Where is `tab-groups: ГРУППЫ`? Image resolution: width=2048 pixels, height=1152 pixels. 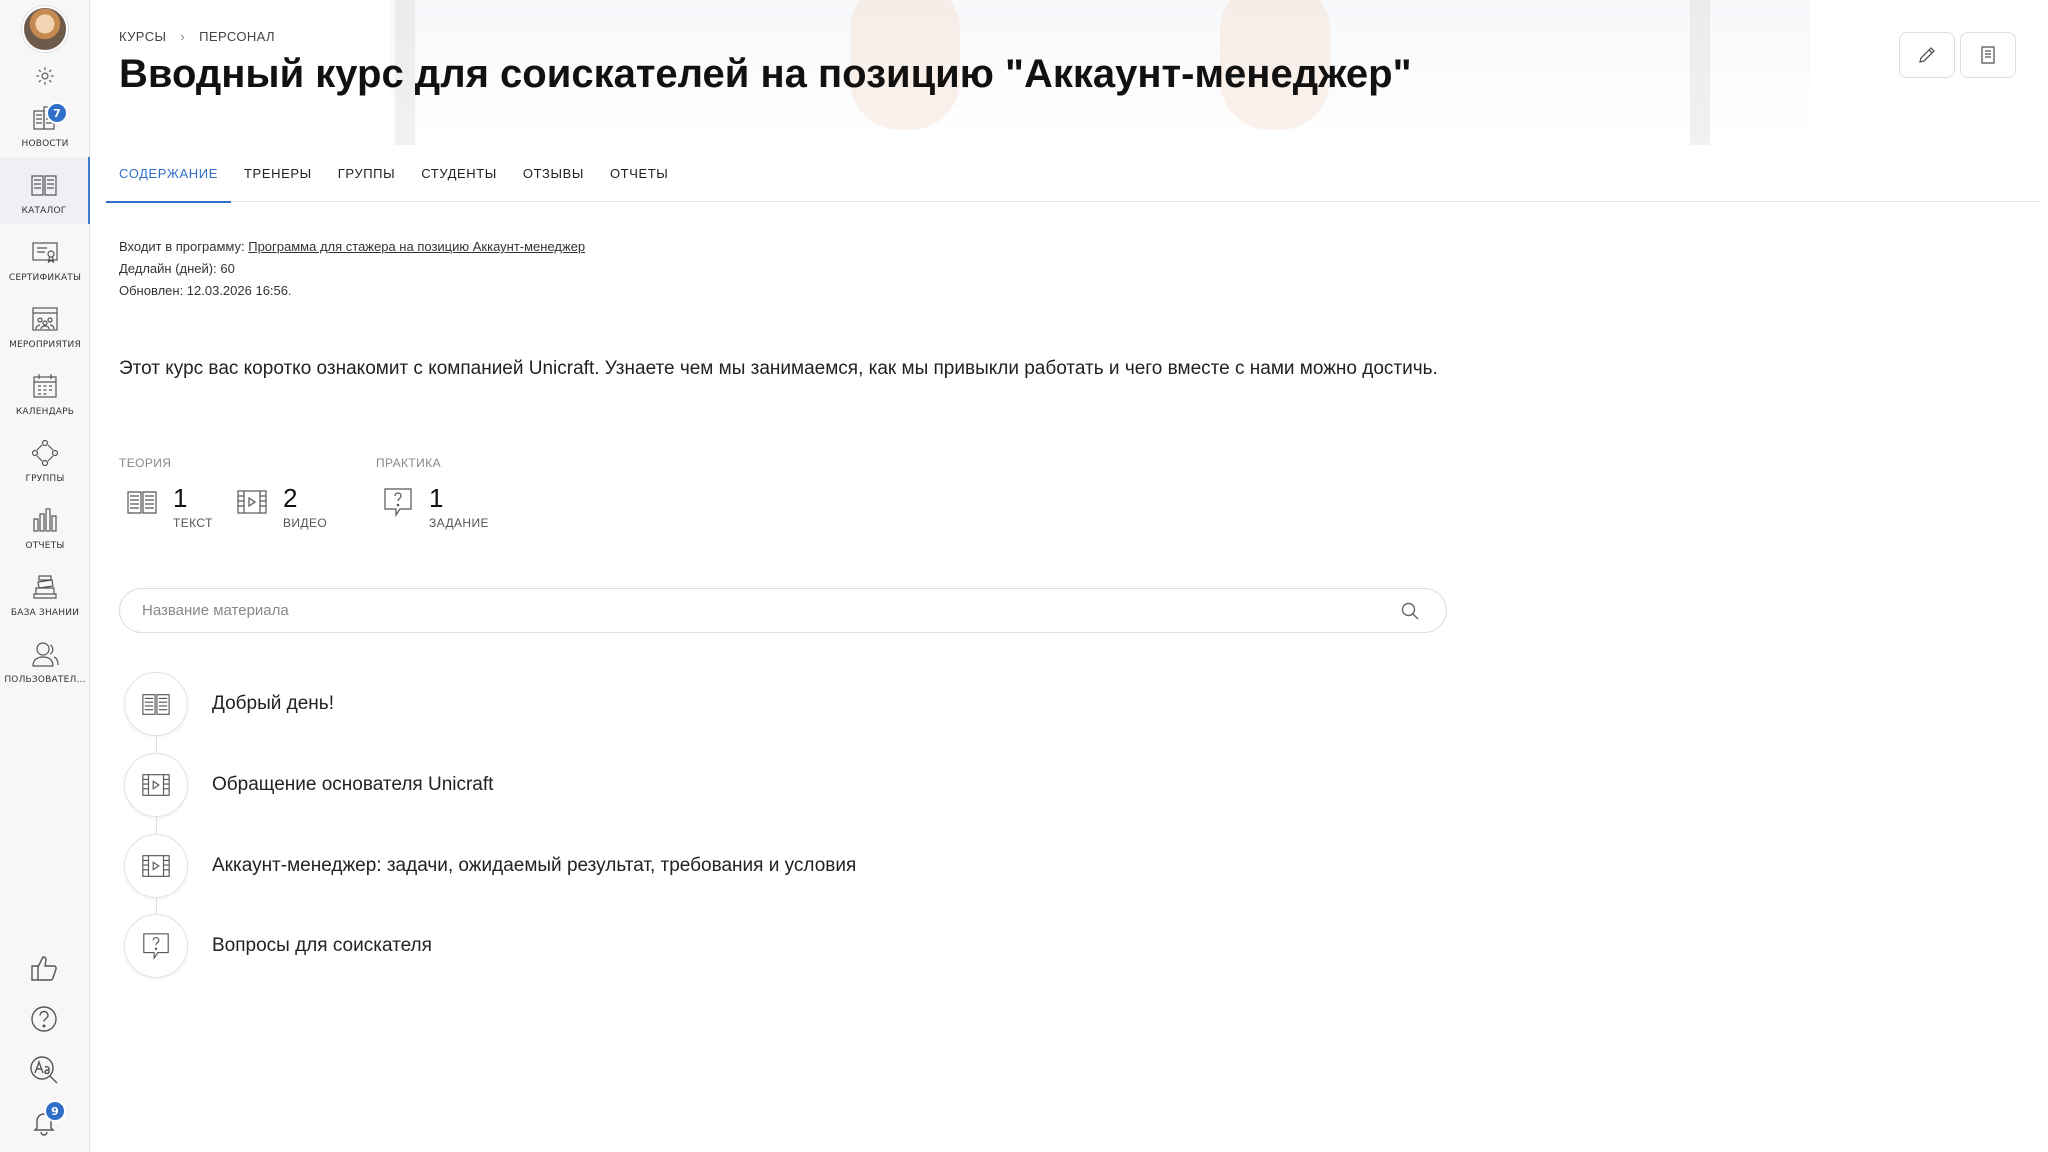 tab-groups: ГРУППЫ is located at coordinates (366, 181).